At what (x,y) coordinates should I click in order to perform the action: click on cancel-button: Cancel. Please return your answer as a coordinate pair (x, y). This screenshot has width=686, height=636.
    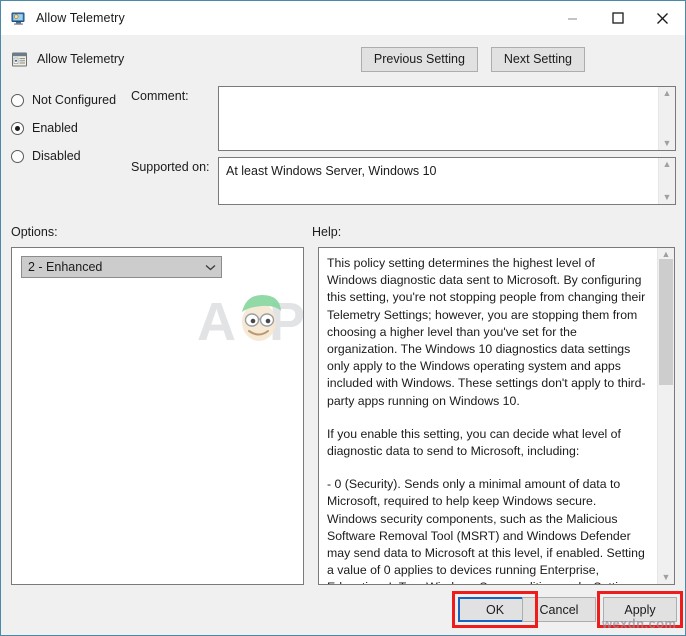
    Looking at the image, I should click on (559, 609).